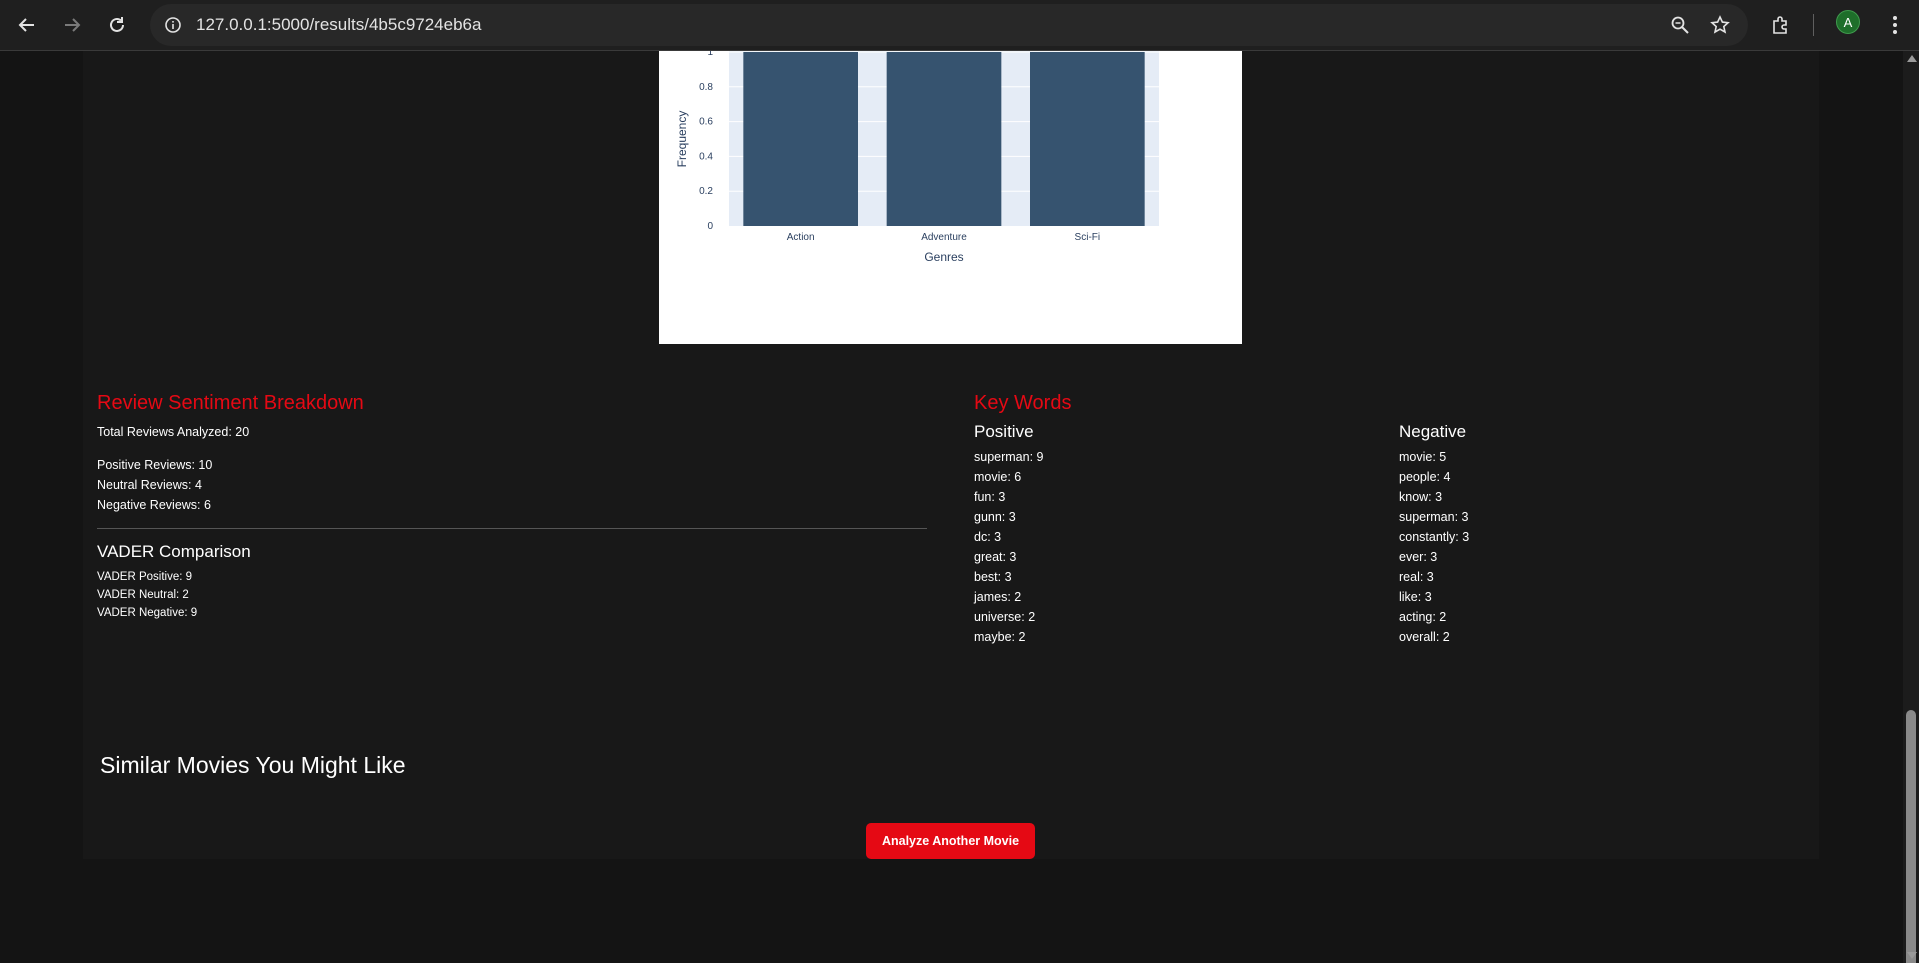 This screenshot has height=963, width=1919. I want to click on positive-keyword-item: superman: 9, so click(1009, 457).